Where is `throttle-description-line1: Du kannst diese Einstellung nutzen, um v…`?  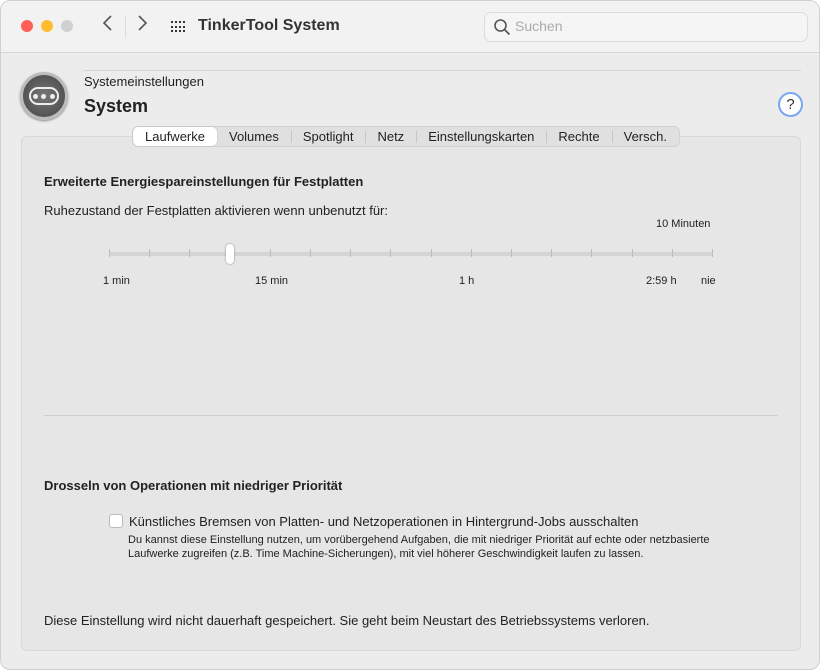 throttle-description-line1: Du kannst diese Einstellung nutzen, um v… is located at coordinates (419, 540).